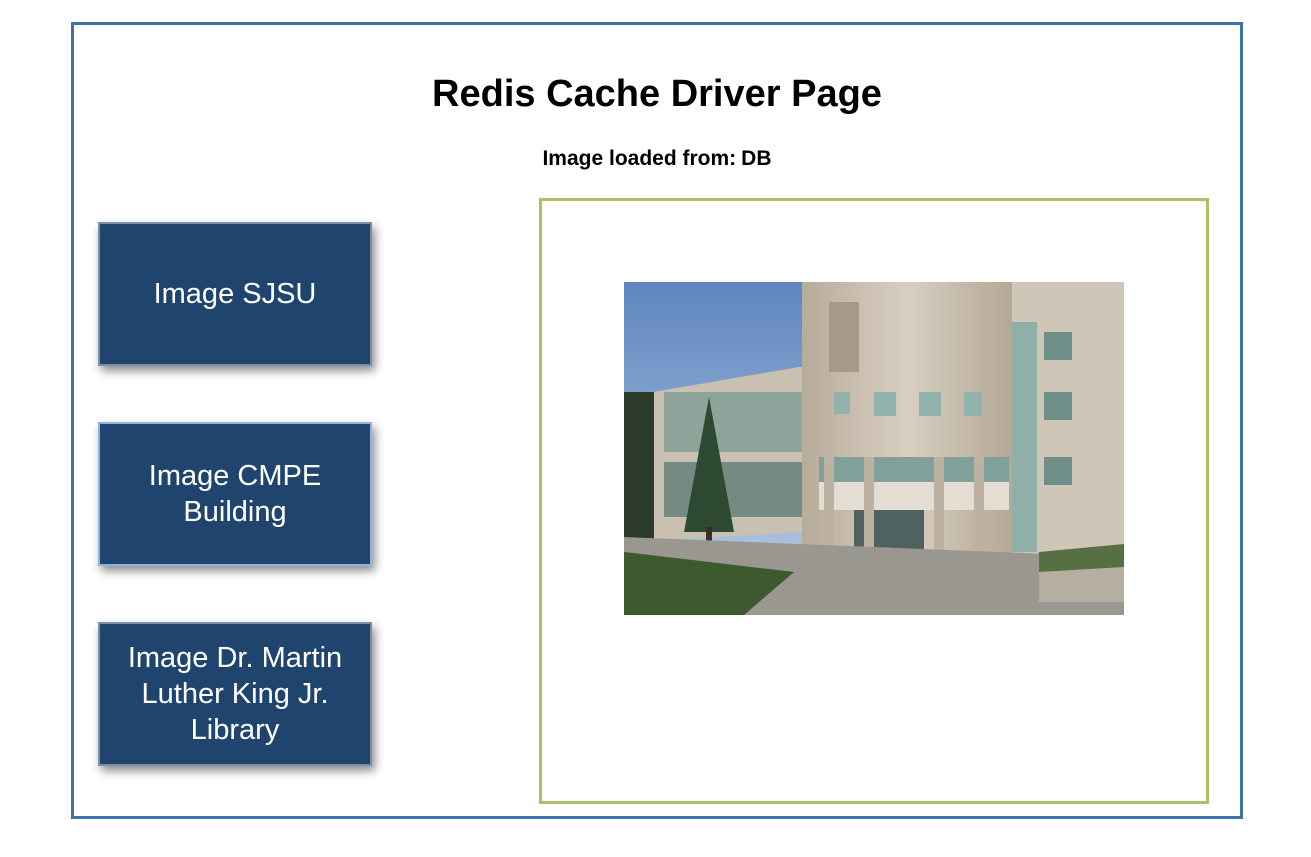  I want to click on image-sjsu-button: Image SJSU, so click(235, 294).